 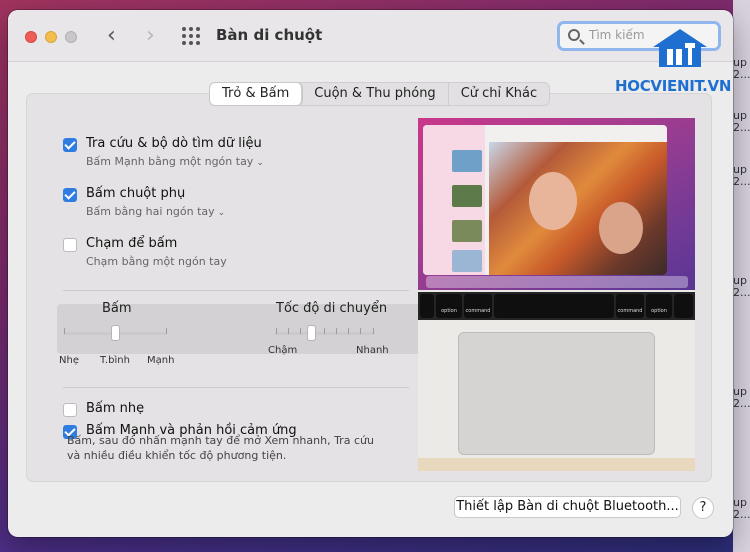 What do you see at coordinates (51, 37) in the screenshot?
I see `minimize-button` at bounding box center [51, 37].